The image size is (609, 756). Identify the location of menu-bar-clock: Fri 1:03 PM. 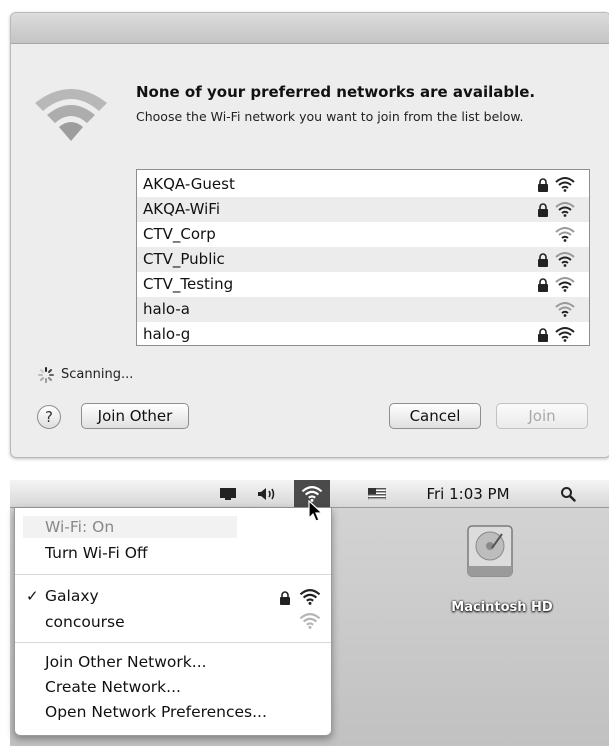
(468, 493).